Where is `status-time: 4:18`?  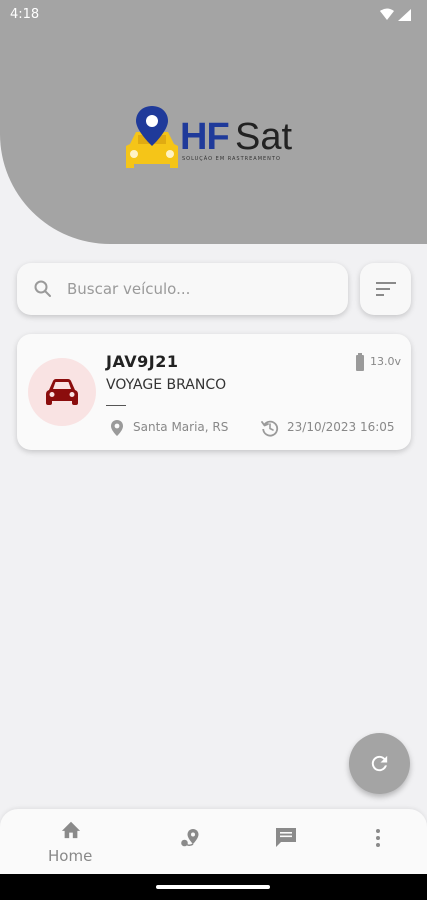 status-time: 4:18 is located at coordinates (25, 14).